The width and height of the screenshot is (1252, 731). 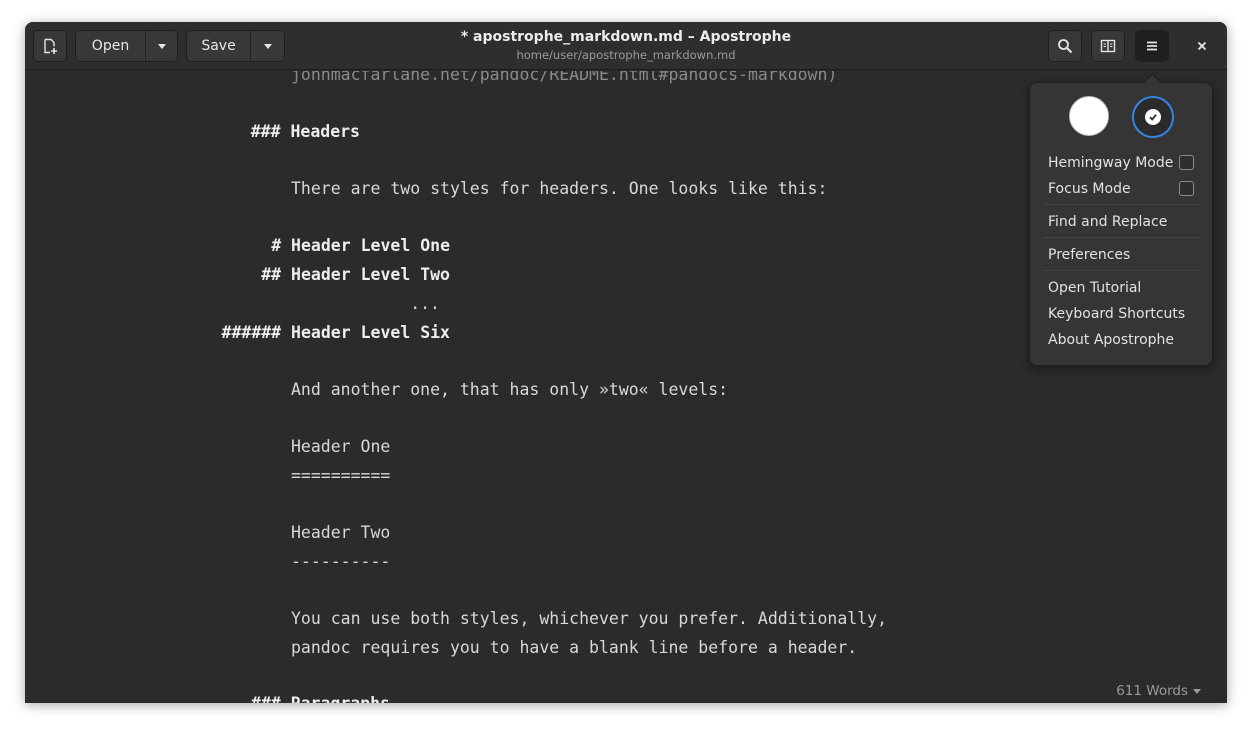 I want to click on word-count-label: 611 Words, so click(x=1152, y=691).